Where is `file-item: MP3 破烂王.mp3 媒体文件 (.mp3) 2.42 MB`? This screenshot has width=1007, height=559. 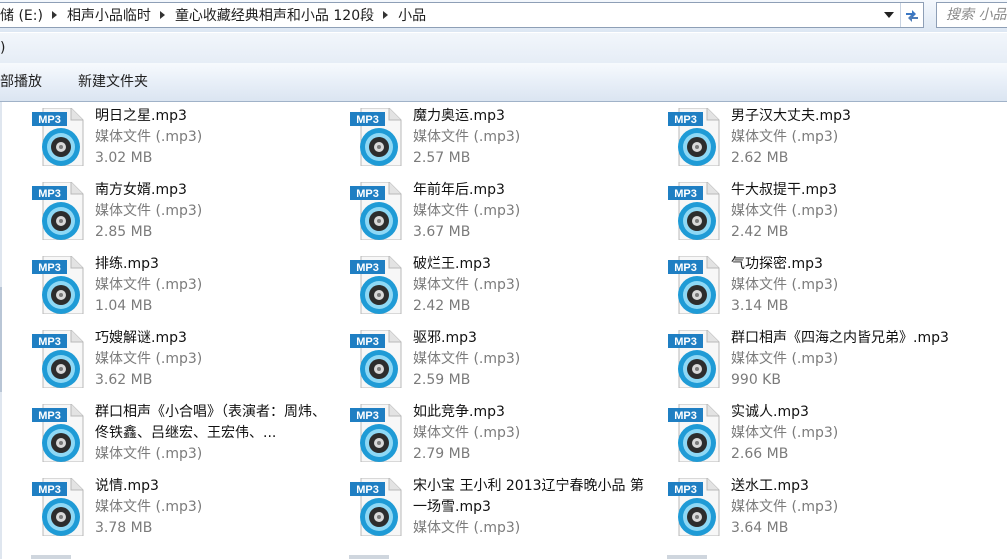
file-item: MP3 破烂王.mp3 媒体文件 (.mp3) 2.42 MB is located at coordinates (499, 285).